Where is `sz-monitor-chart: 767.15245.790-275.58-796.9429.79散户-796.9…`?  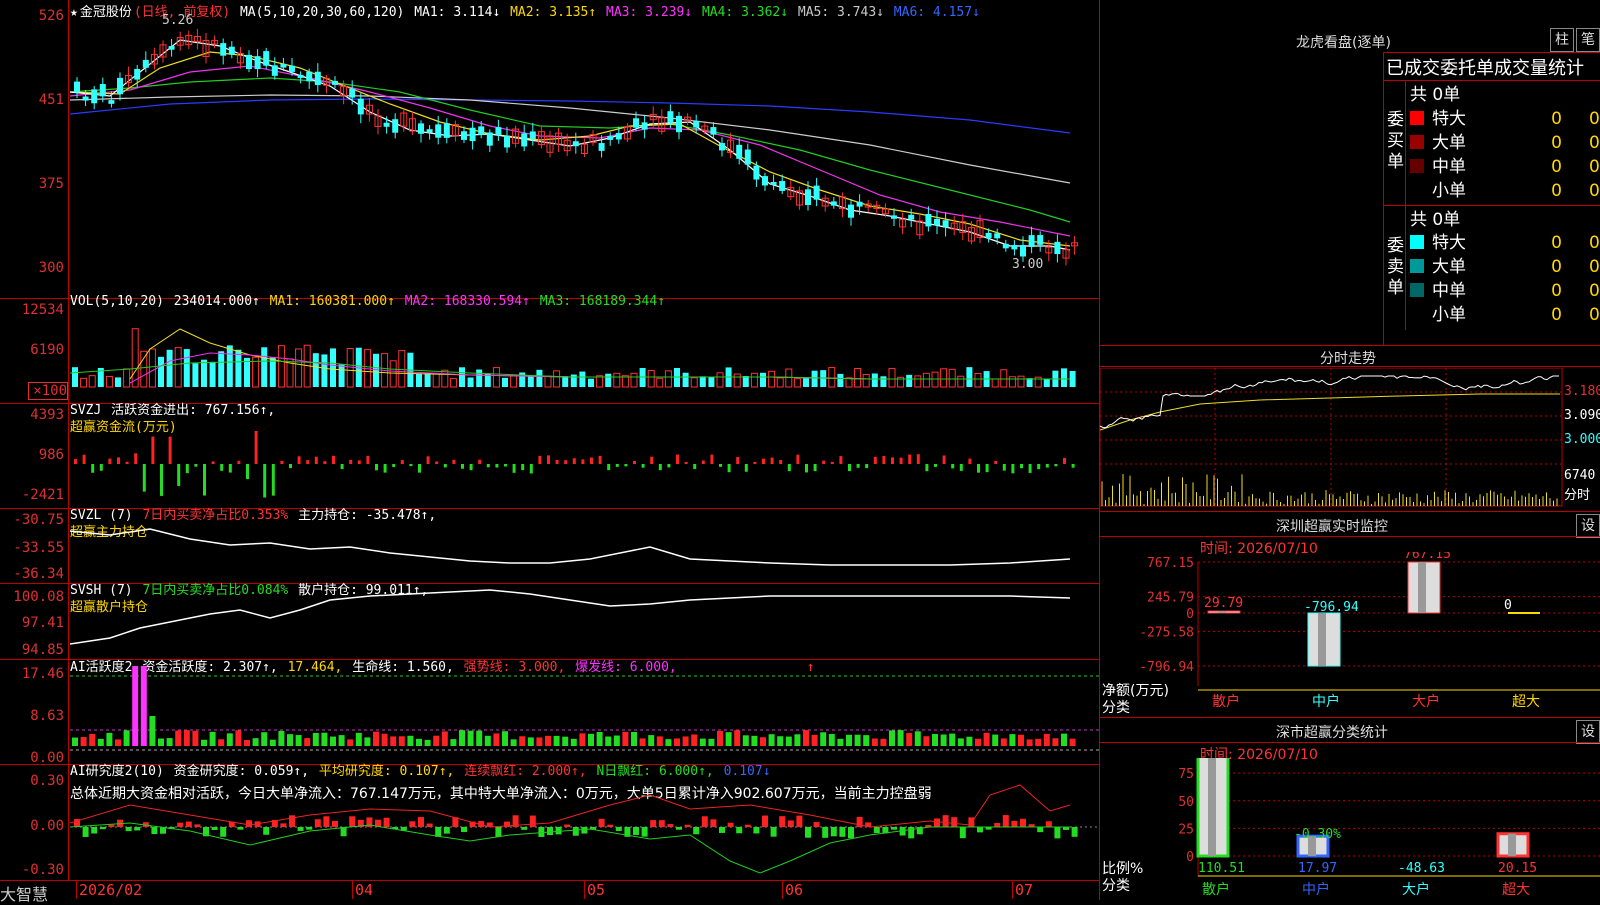 sz-monitor-chart: 767.15245.790-275.58-796.9429.79散户-796.9… is located at coordinates (1350, 635).